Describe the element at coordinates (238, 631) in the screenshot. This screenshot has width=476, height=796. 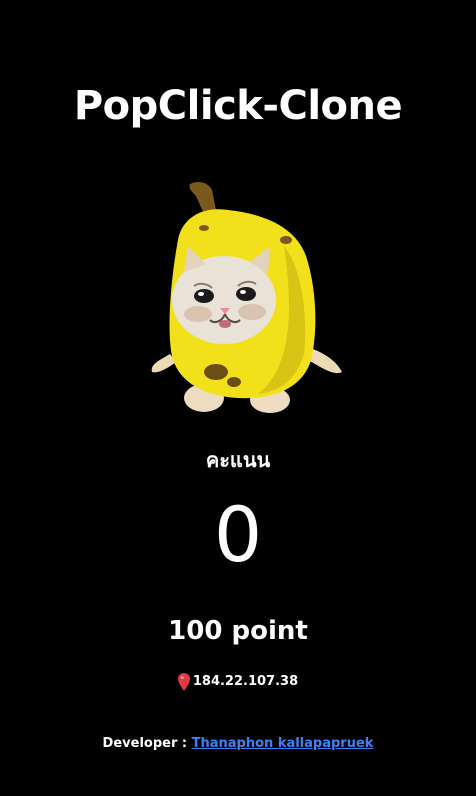
I see `points-display: 100 point` at that location.